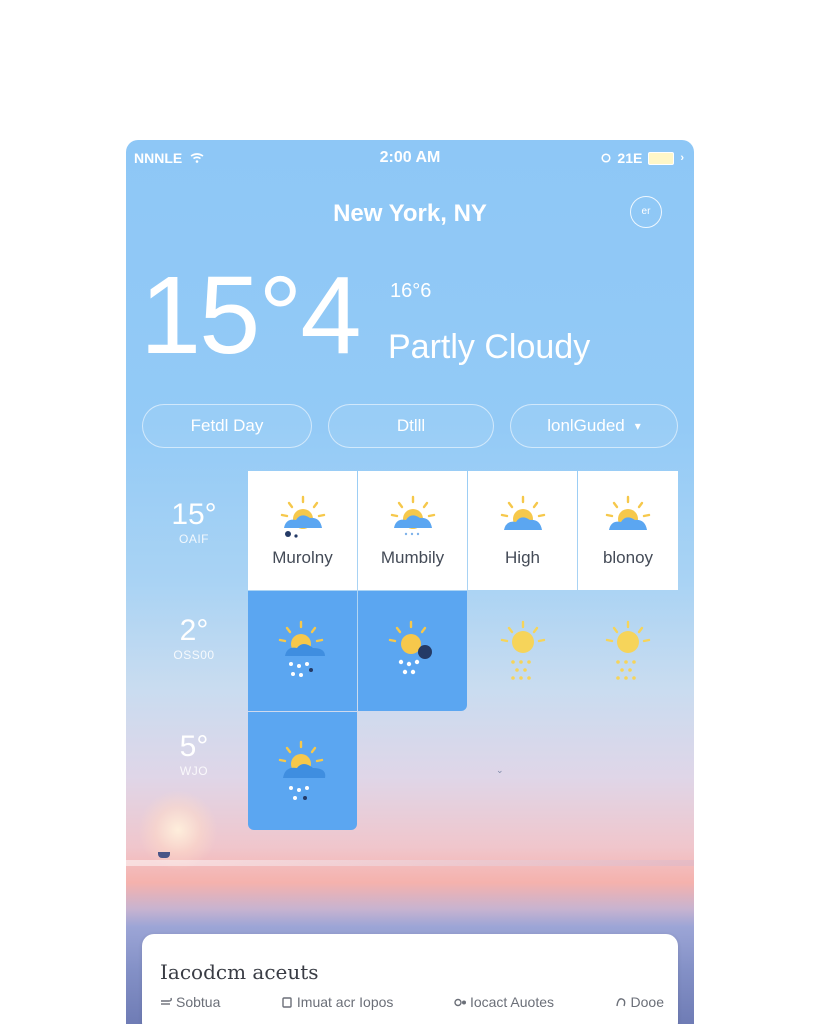 This screenshot has width=819, height=1024. I want to click on row-temp: 5°, so click(194, 746).